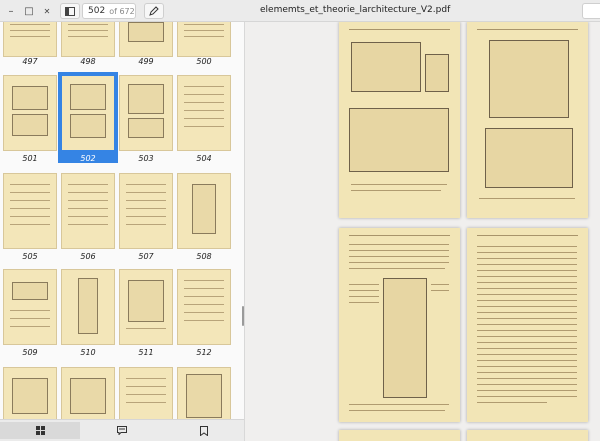 This screenshot has width=600, height=441. I want to click on page-number-value: 502, so click(96, 11).